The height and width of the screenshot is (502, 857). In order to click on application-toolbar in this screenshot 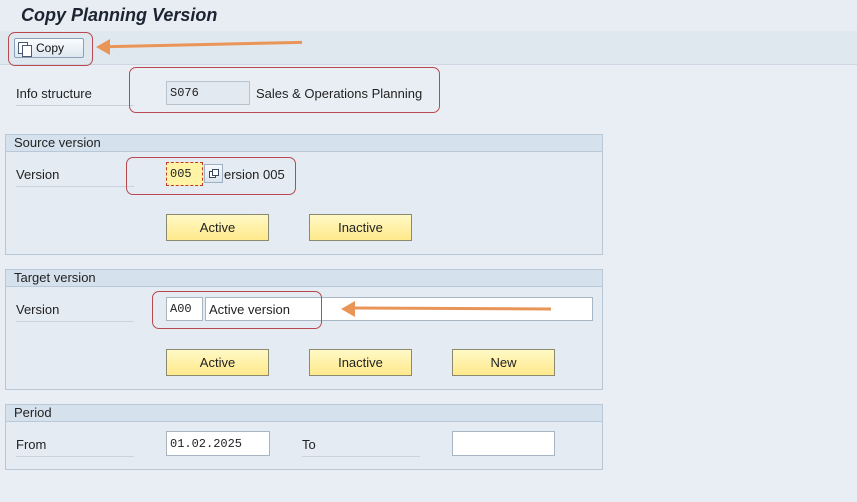, I will do `click(428, 48)`.